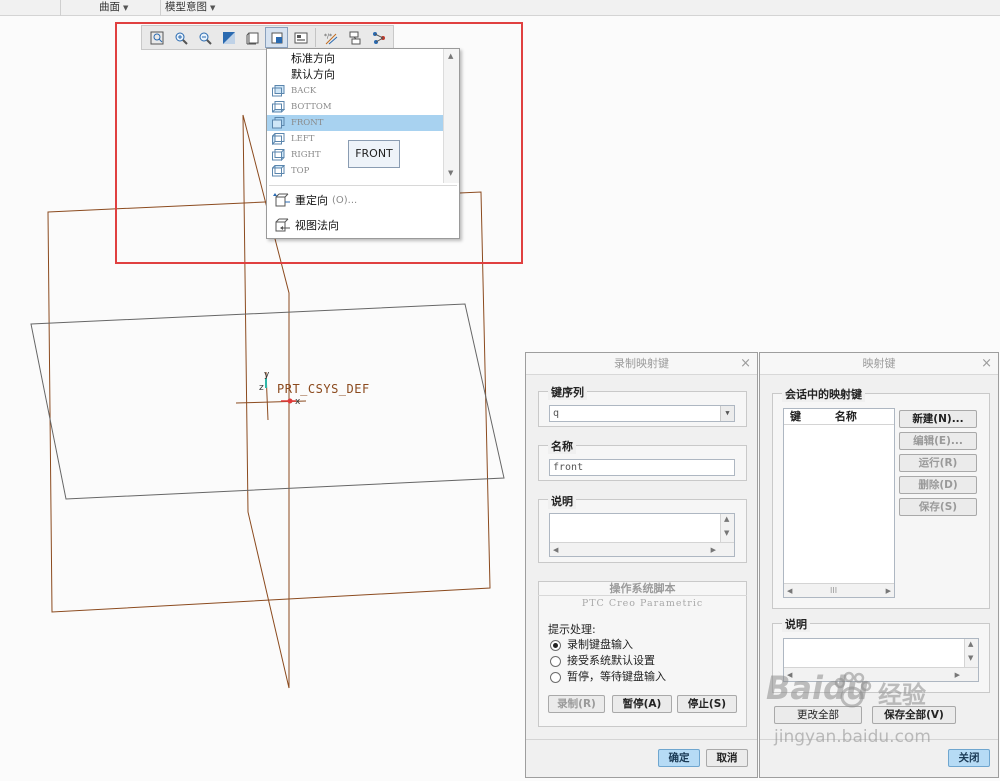  I want to click on dialog-title: 映射键, so click(879, 364).